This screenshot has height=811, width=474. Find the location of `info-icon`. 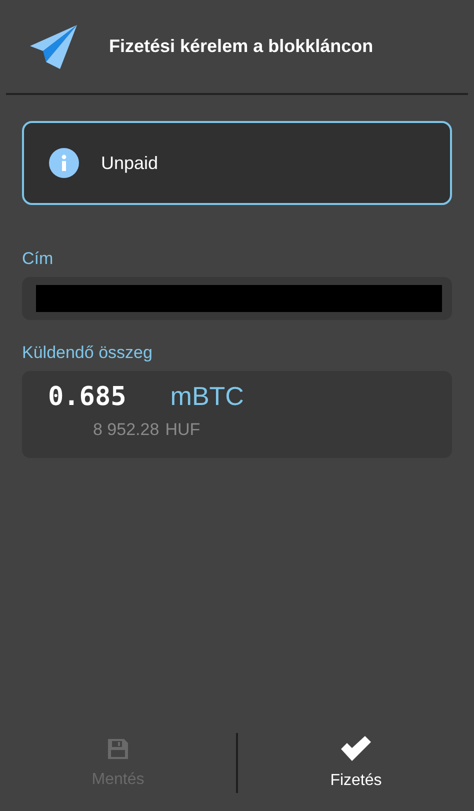

info-icon is located at coordinates (64, 163).